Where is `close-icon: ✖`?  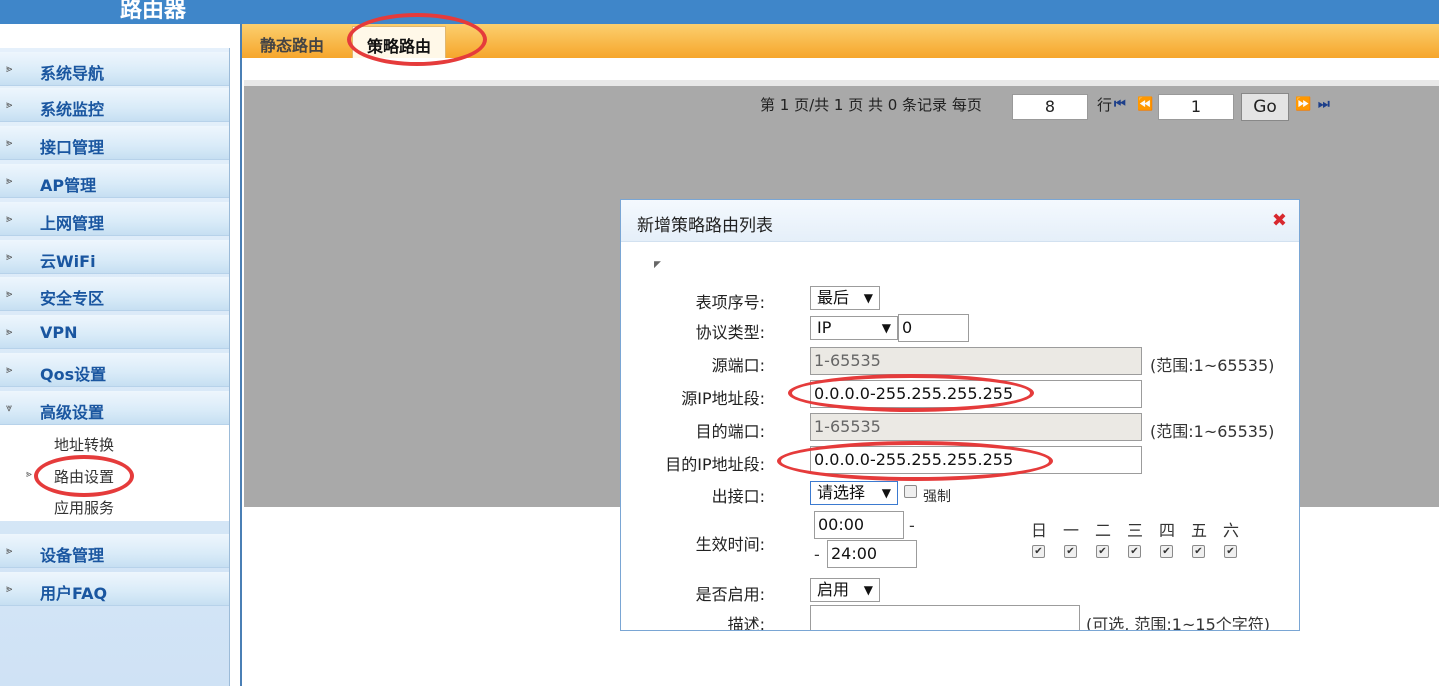 close-icon: ✖ is located at coordinates (1279, 220).